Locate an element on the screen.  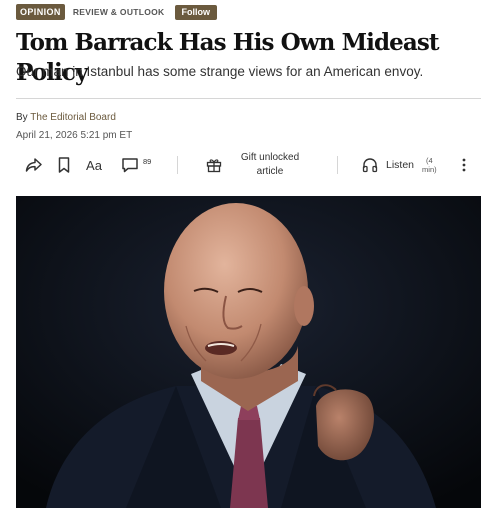
listen-duration: (4 min) is located at coordinates (429, 165).